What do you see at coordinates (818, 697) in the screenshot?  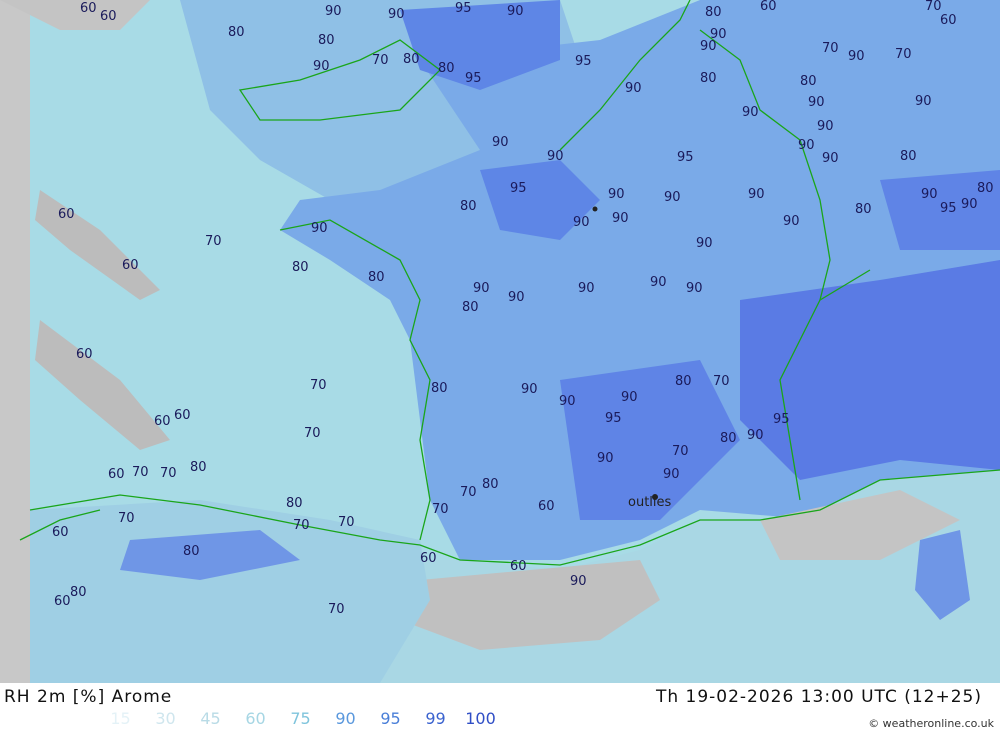 I see `valid-time: Th 19-02-2026 13:00 UTC (12+25)` at bounding box center [818, 697].